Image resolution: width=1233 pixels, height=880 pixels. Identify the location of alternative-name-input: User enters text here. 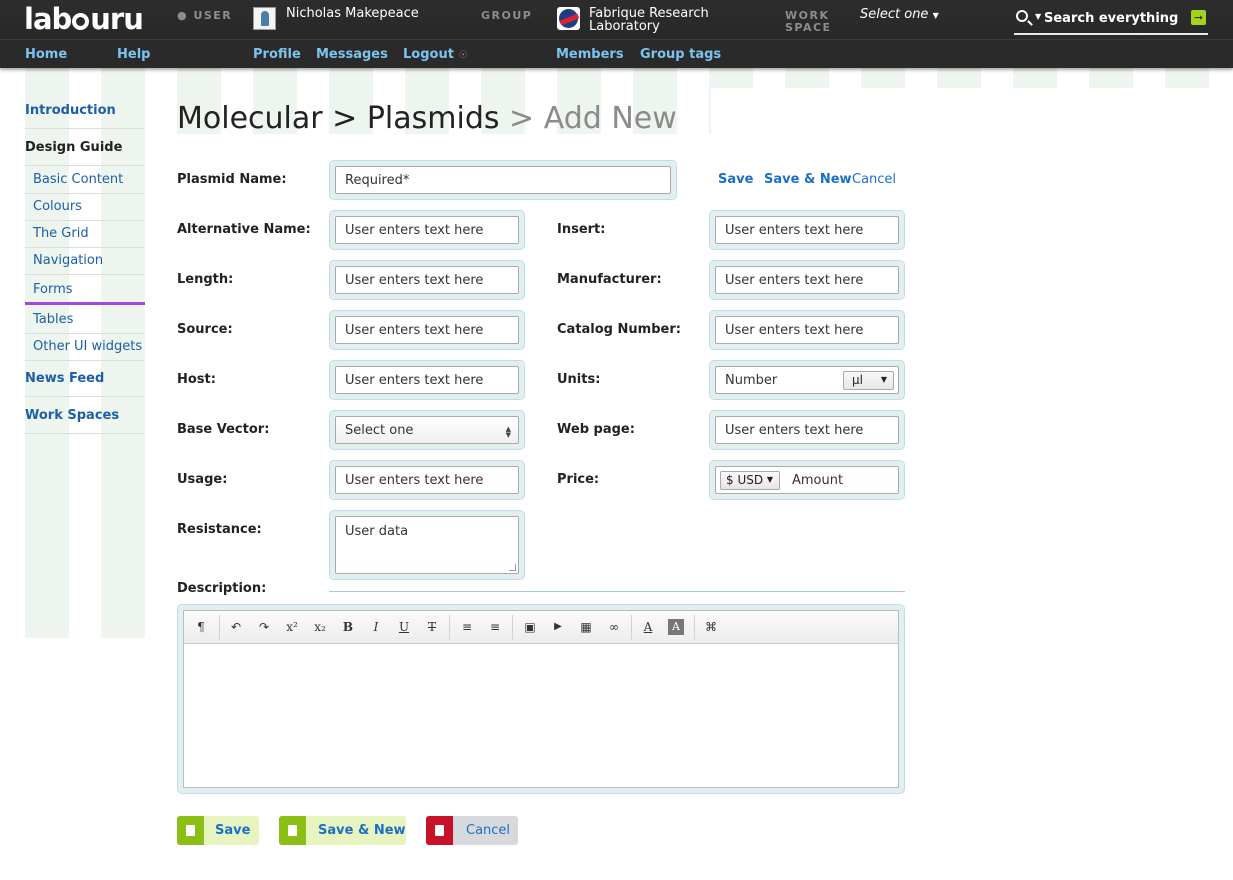
(427, 230).